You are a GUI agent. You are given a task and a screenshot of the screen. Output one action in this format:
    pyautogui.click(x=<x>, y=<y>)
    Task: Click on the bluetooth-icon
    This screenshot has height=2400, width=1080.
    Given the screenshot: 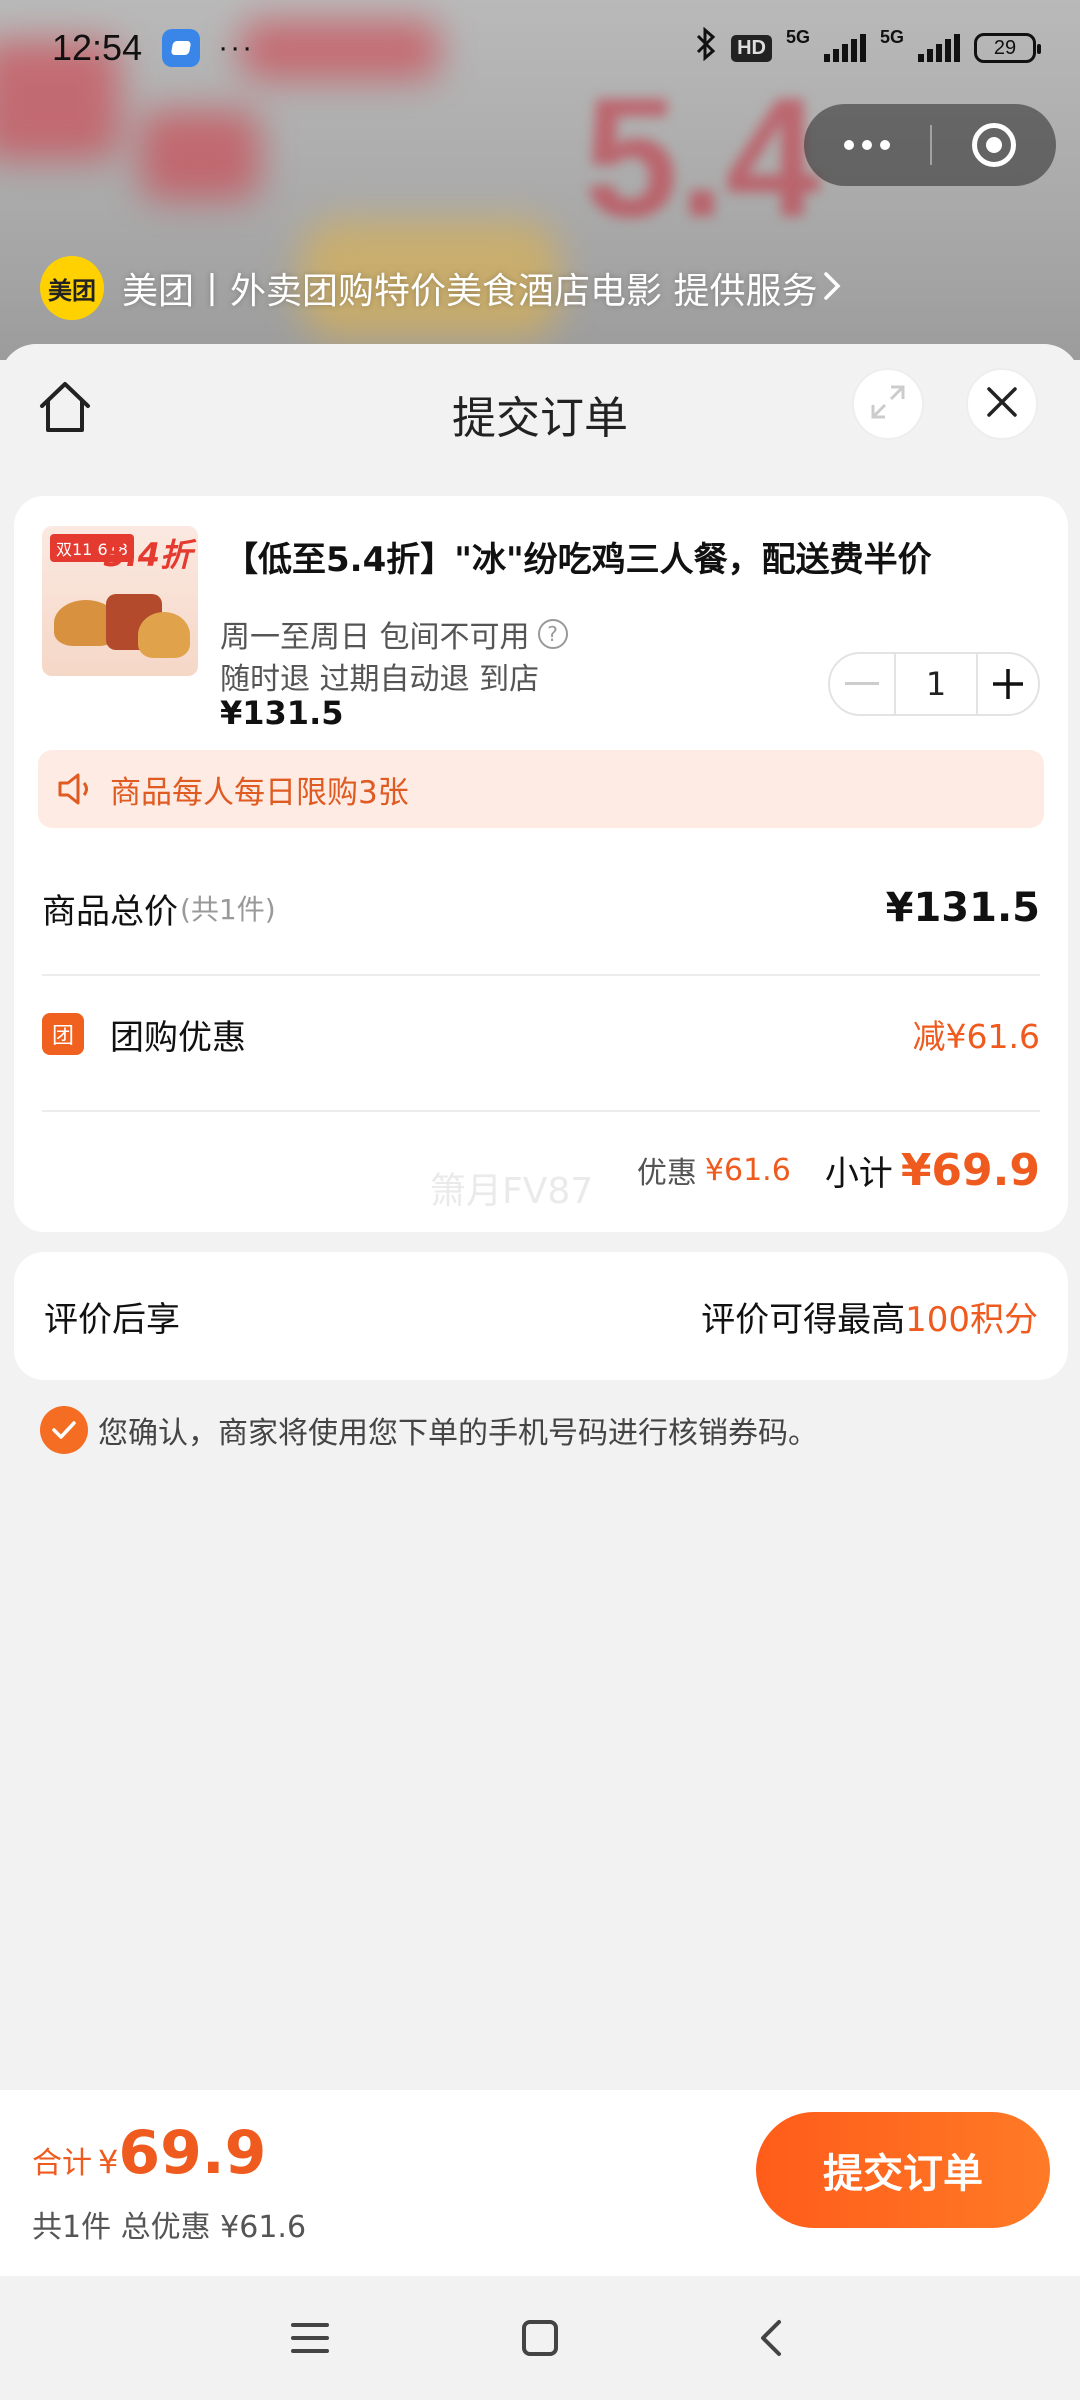 What is the action you would take?
    pyautogui.click(x=706, y=48)
    